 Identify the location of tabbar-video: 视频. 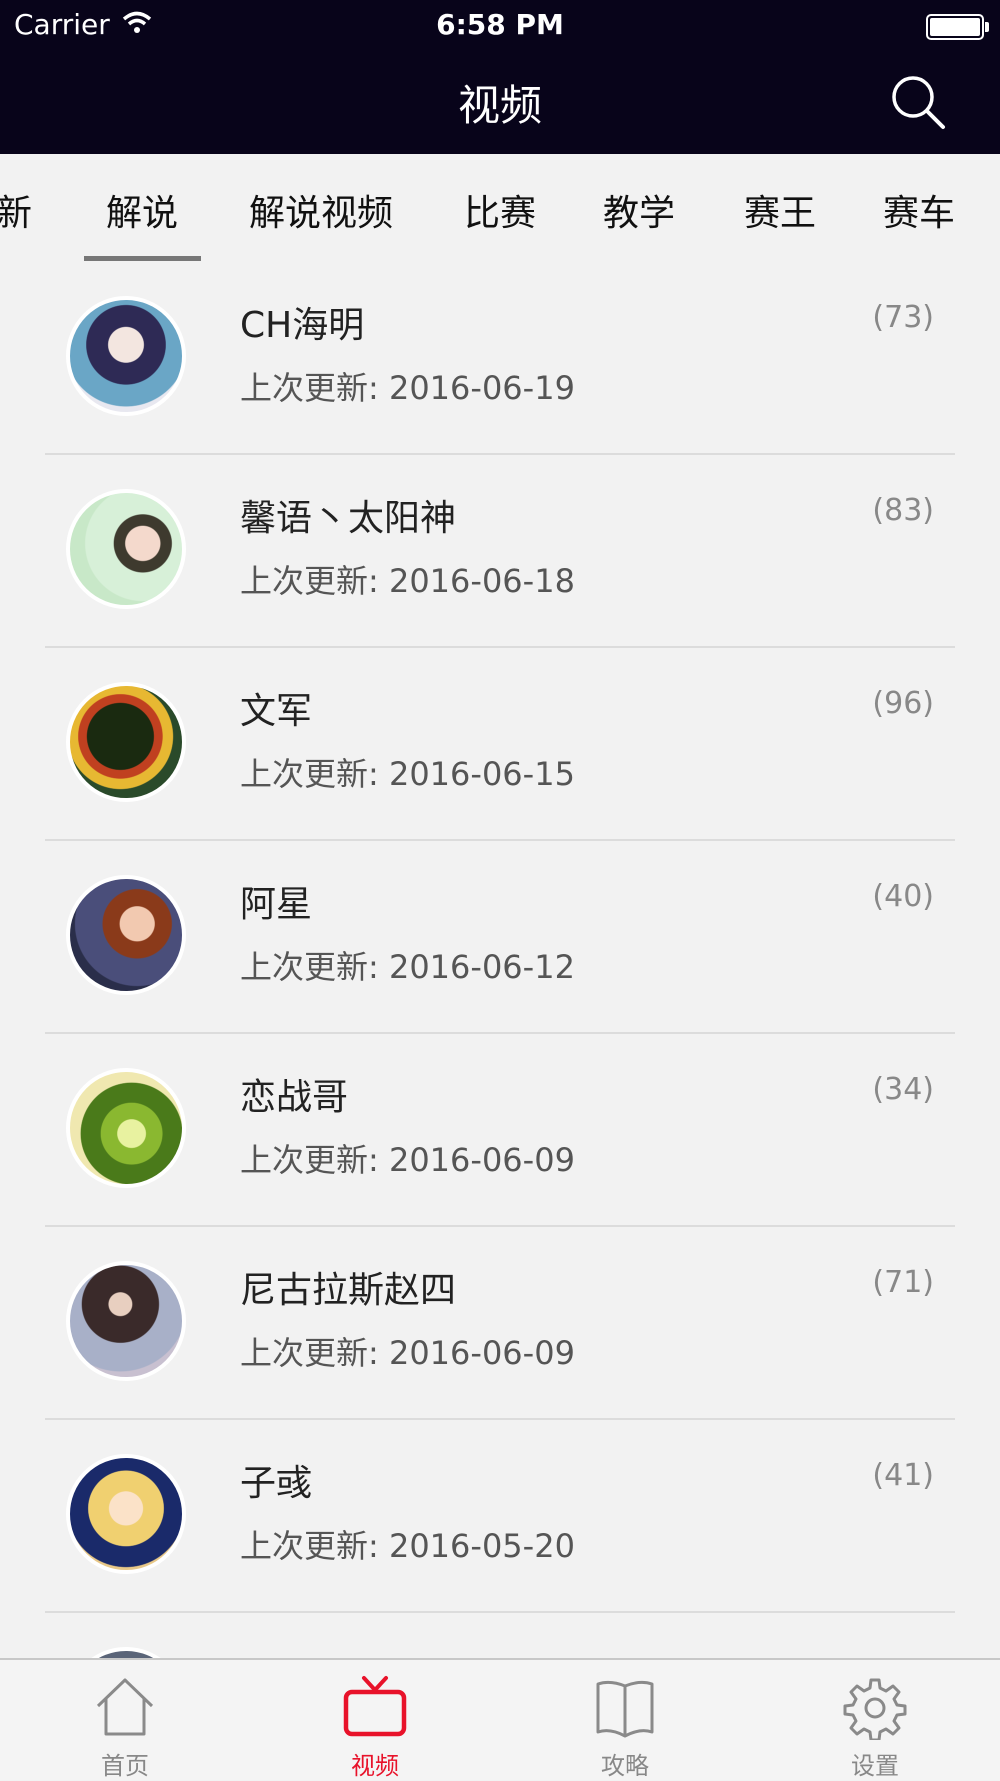
(375, 1720).